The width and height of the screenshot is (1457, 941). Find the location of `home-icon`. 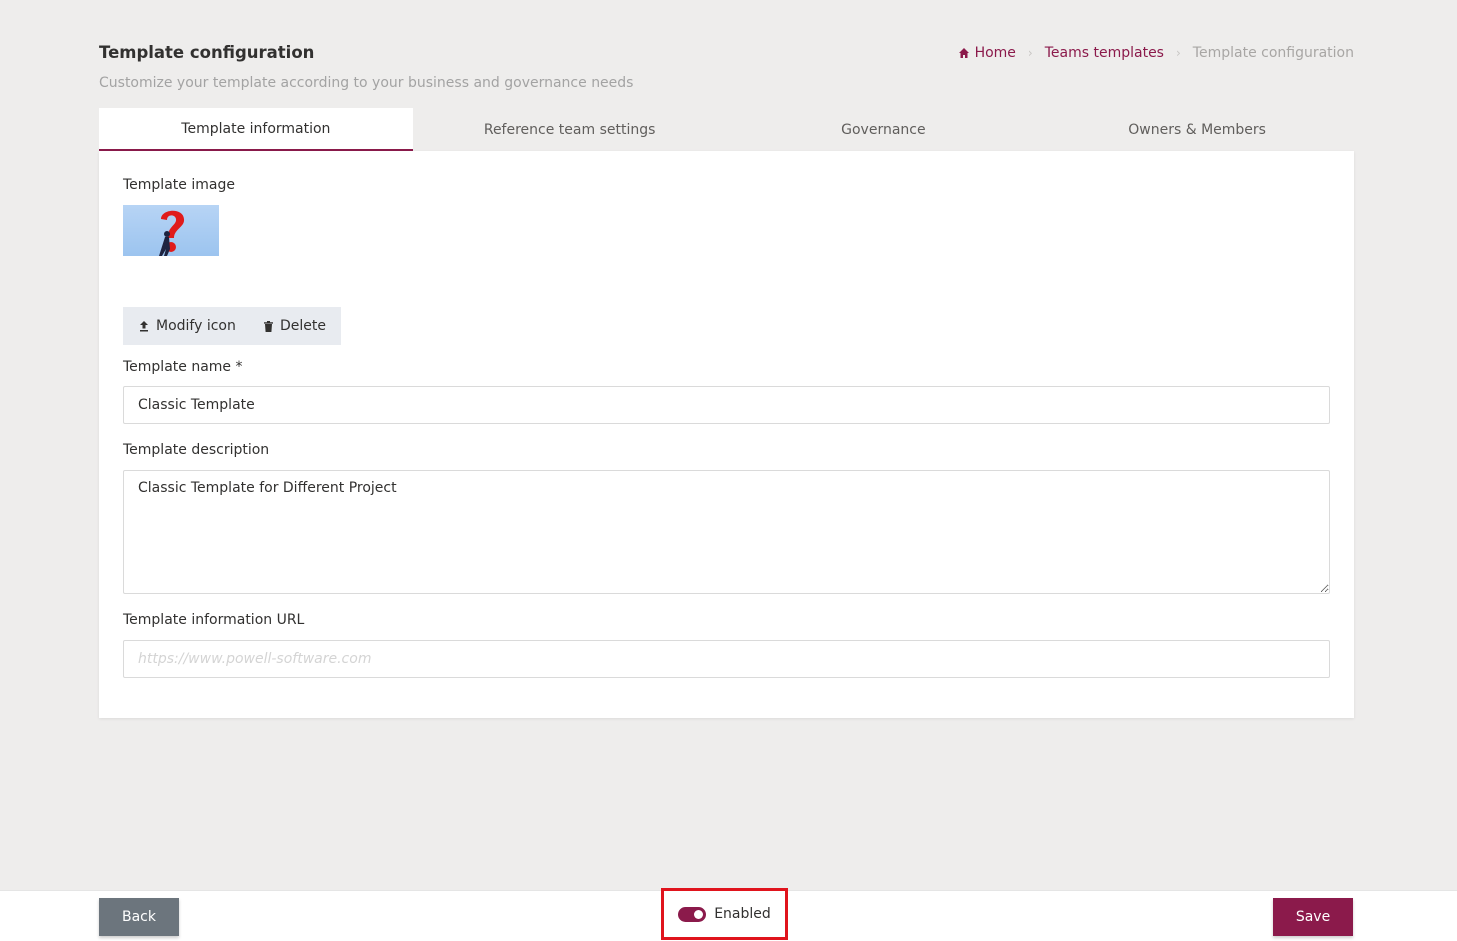

home-icon is located at coordinates (963, 53).